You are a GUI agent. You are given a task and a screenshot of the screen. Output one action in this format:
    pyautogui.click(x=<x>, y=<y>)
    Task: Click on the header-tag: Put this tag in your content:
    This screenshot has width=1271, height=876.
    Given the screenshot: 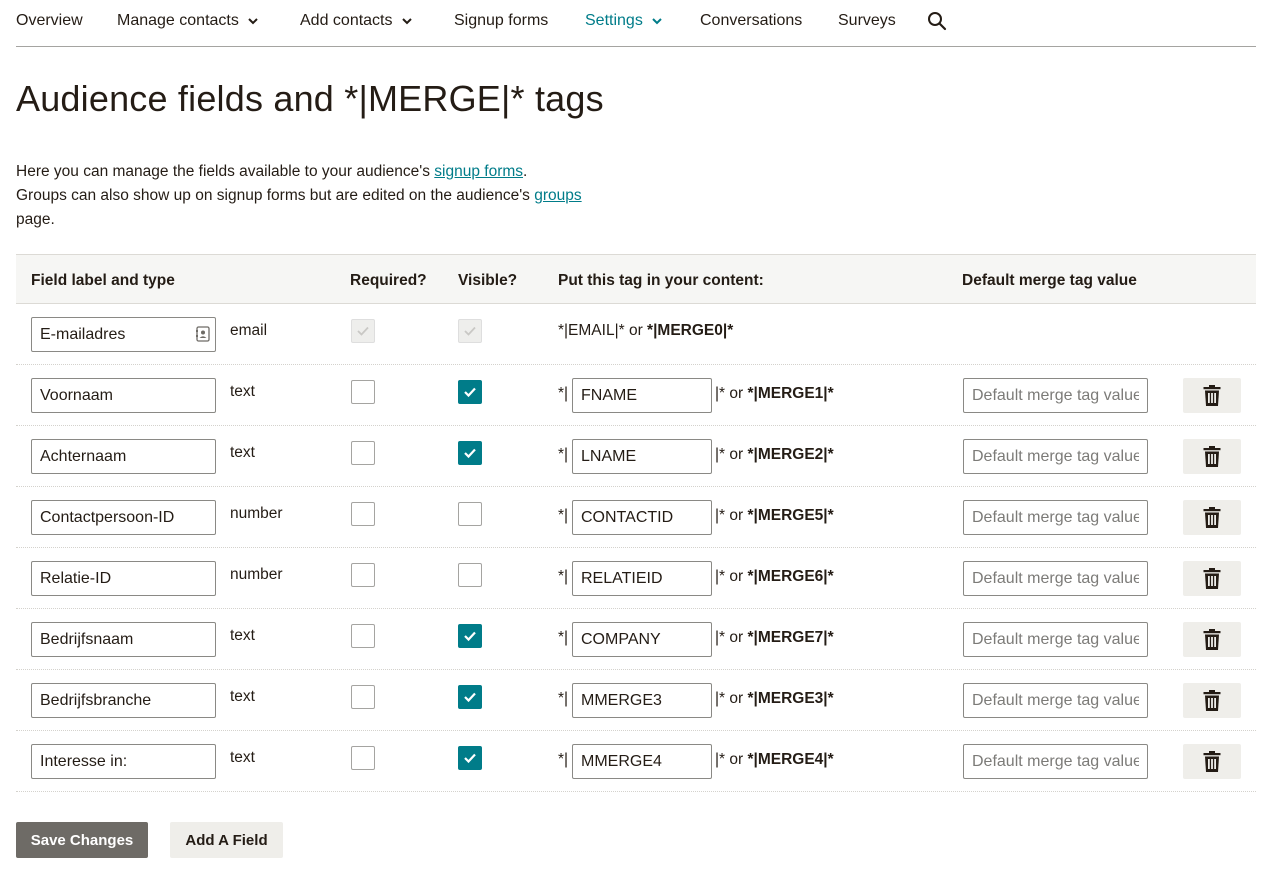 What is the action you would take?
    pyautogui.click(x=661, y=280)
    